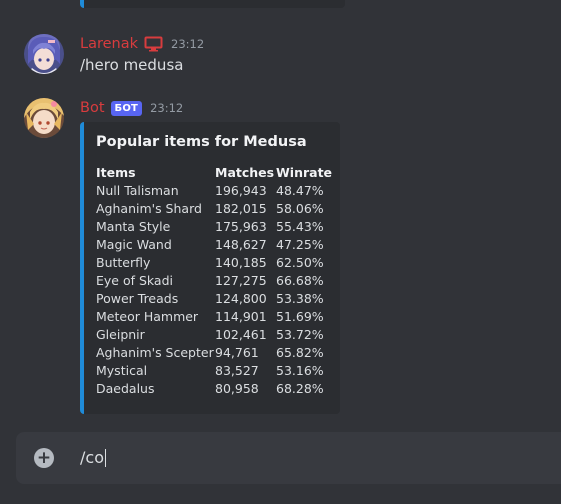  What do you see at coordinates (304, 172) in the screenshot?
I see `column-header: Winrate` at bounding box center [304, 172].